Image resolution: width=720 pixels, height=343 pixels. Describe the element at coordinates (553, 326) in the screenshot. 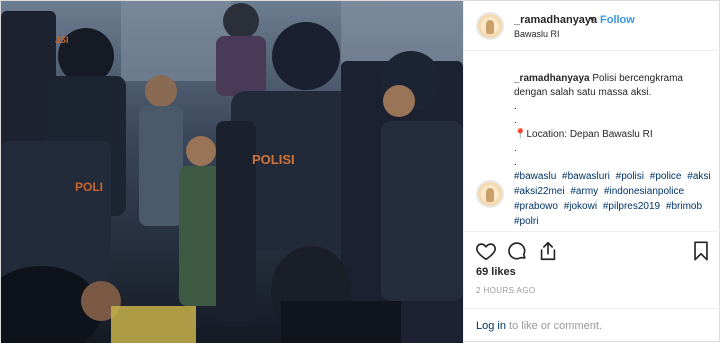

I see `login-rest: to like or comment.` at that location.